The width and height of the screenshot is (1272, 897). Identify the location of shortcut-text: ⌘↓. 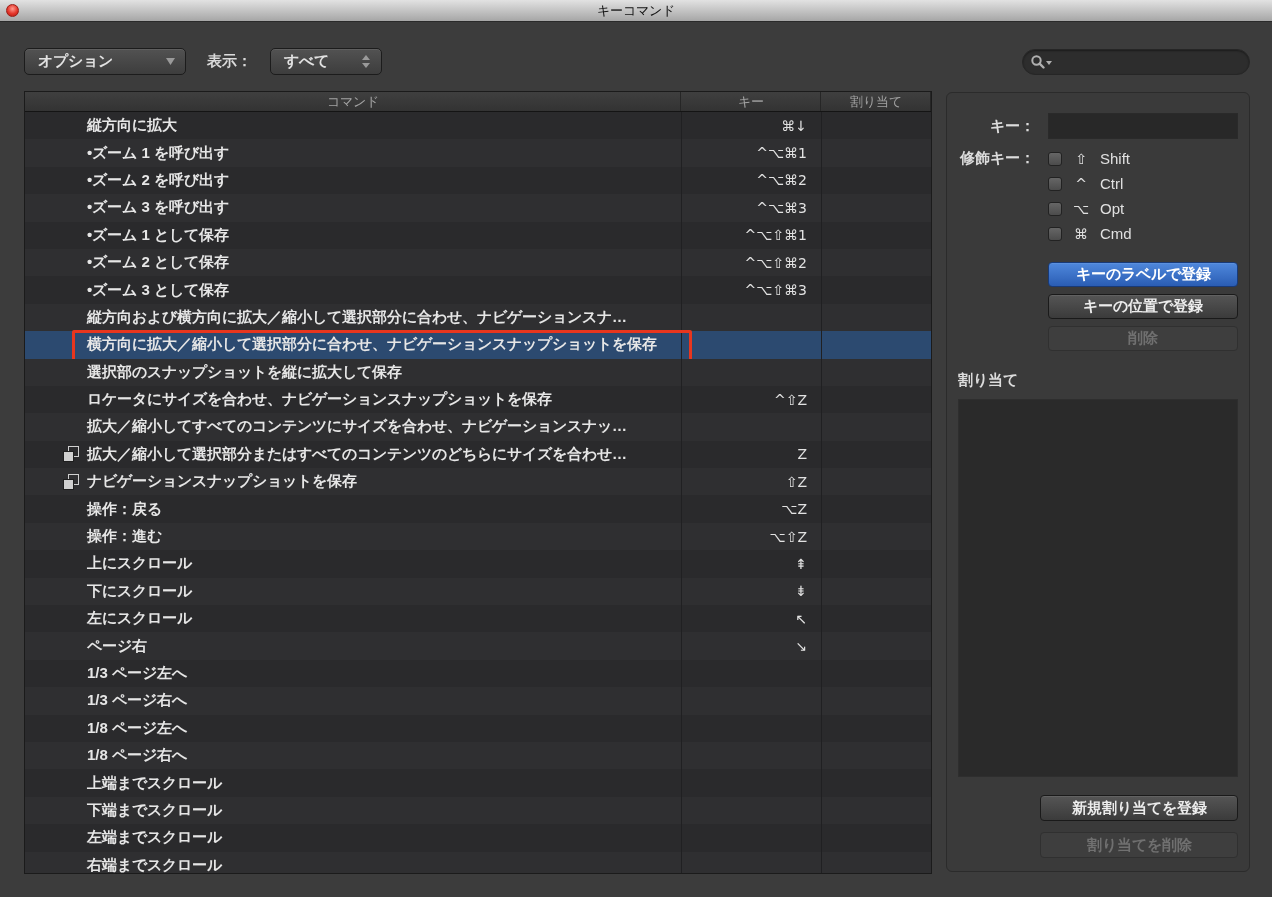
(794, 125).